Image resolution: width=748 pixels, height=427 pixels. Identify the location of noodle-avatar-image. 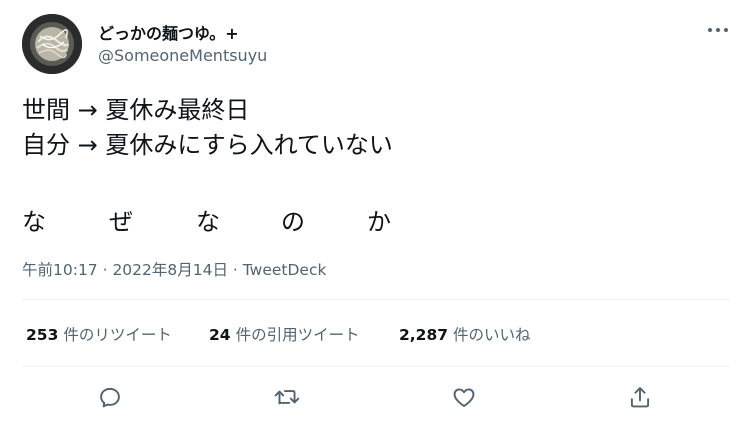
(52, 44).